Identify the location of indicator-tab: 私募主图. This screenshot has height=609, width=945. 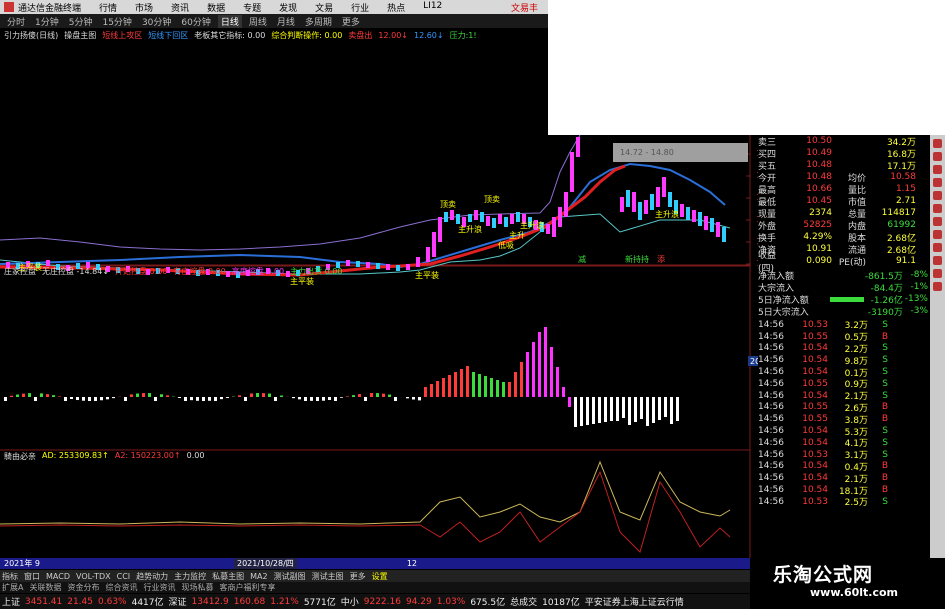
(228, 576).